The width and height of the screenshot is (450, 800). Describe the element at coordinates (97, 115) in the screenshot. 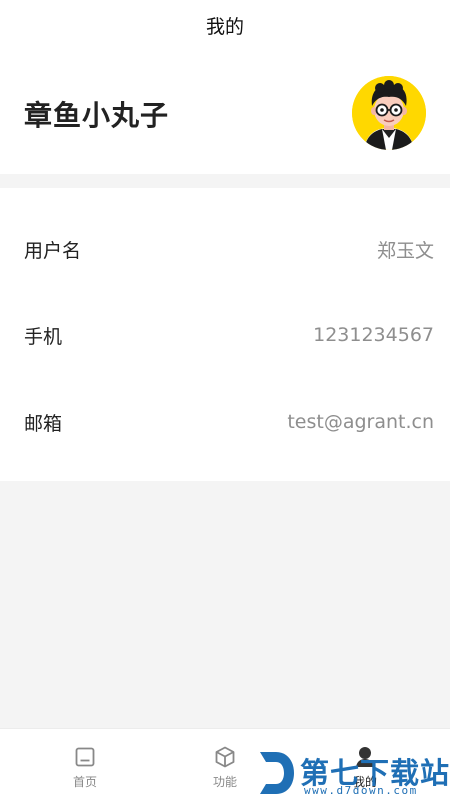

I see `profile-name: 章鱼小丸子` at that location.